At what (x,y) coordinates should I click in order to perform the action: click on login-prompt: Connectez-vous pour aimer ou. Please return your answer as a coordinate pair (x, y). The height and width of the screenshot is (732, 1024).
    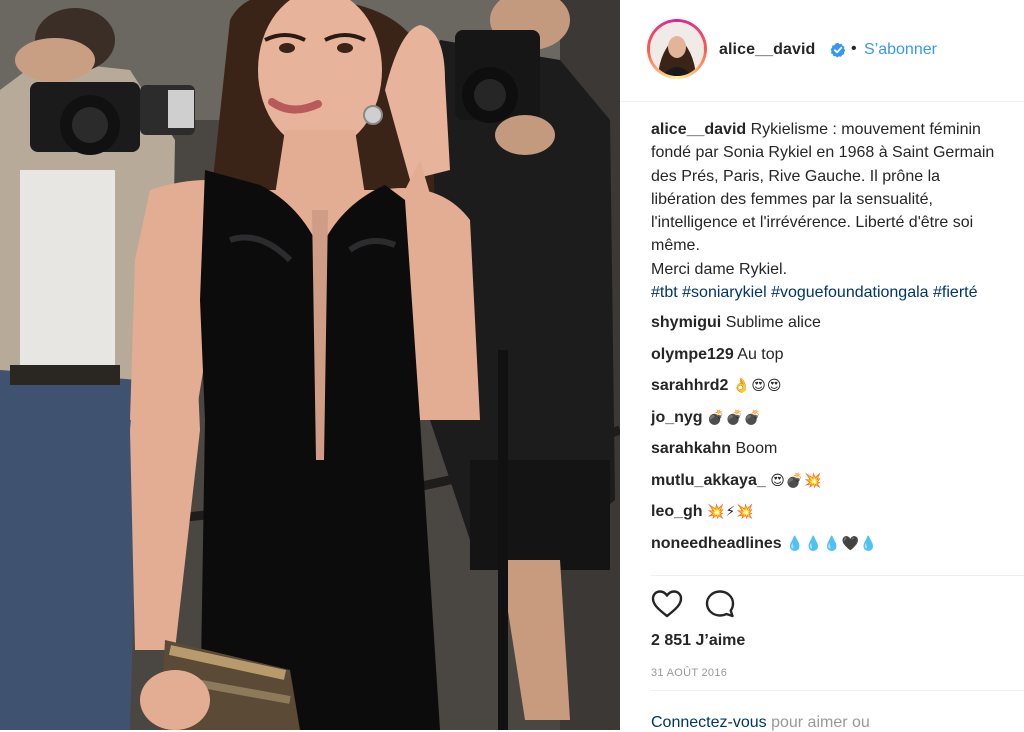
    Looking at the image, I should click on (760, 723).